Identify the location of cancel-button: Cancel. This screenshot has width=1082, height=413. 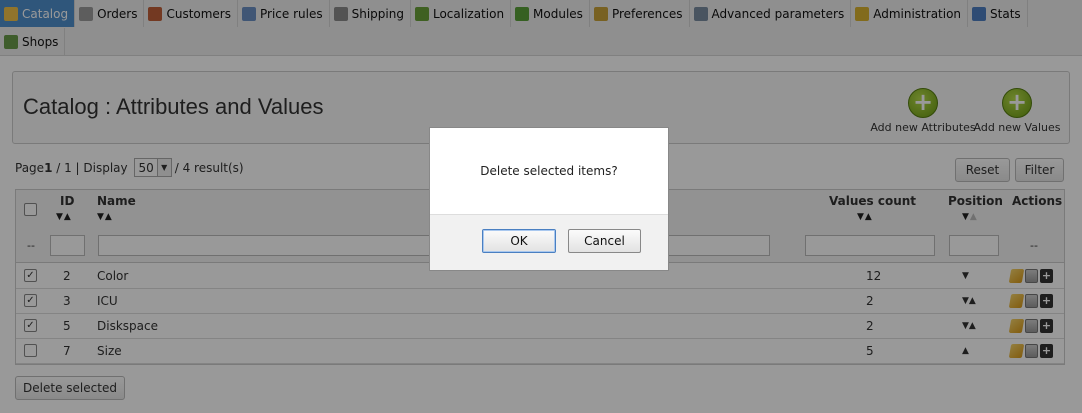
(604, 241).